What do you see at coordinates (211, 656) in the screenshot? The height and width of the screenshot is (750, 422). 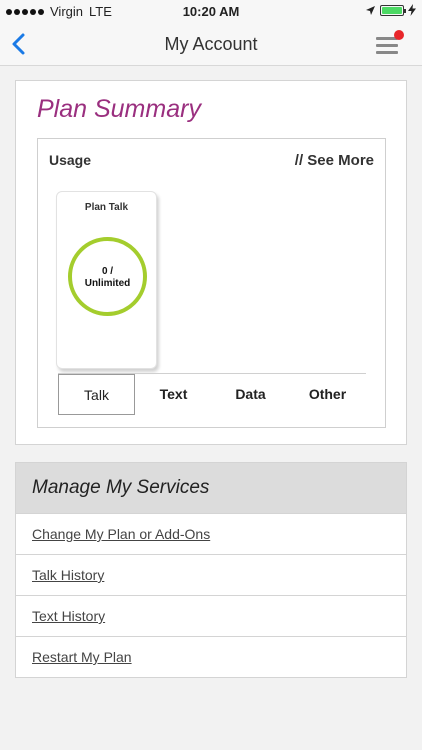 I see `restart-plan-link: Restart My Plan` at bounding box center [211, 656].